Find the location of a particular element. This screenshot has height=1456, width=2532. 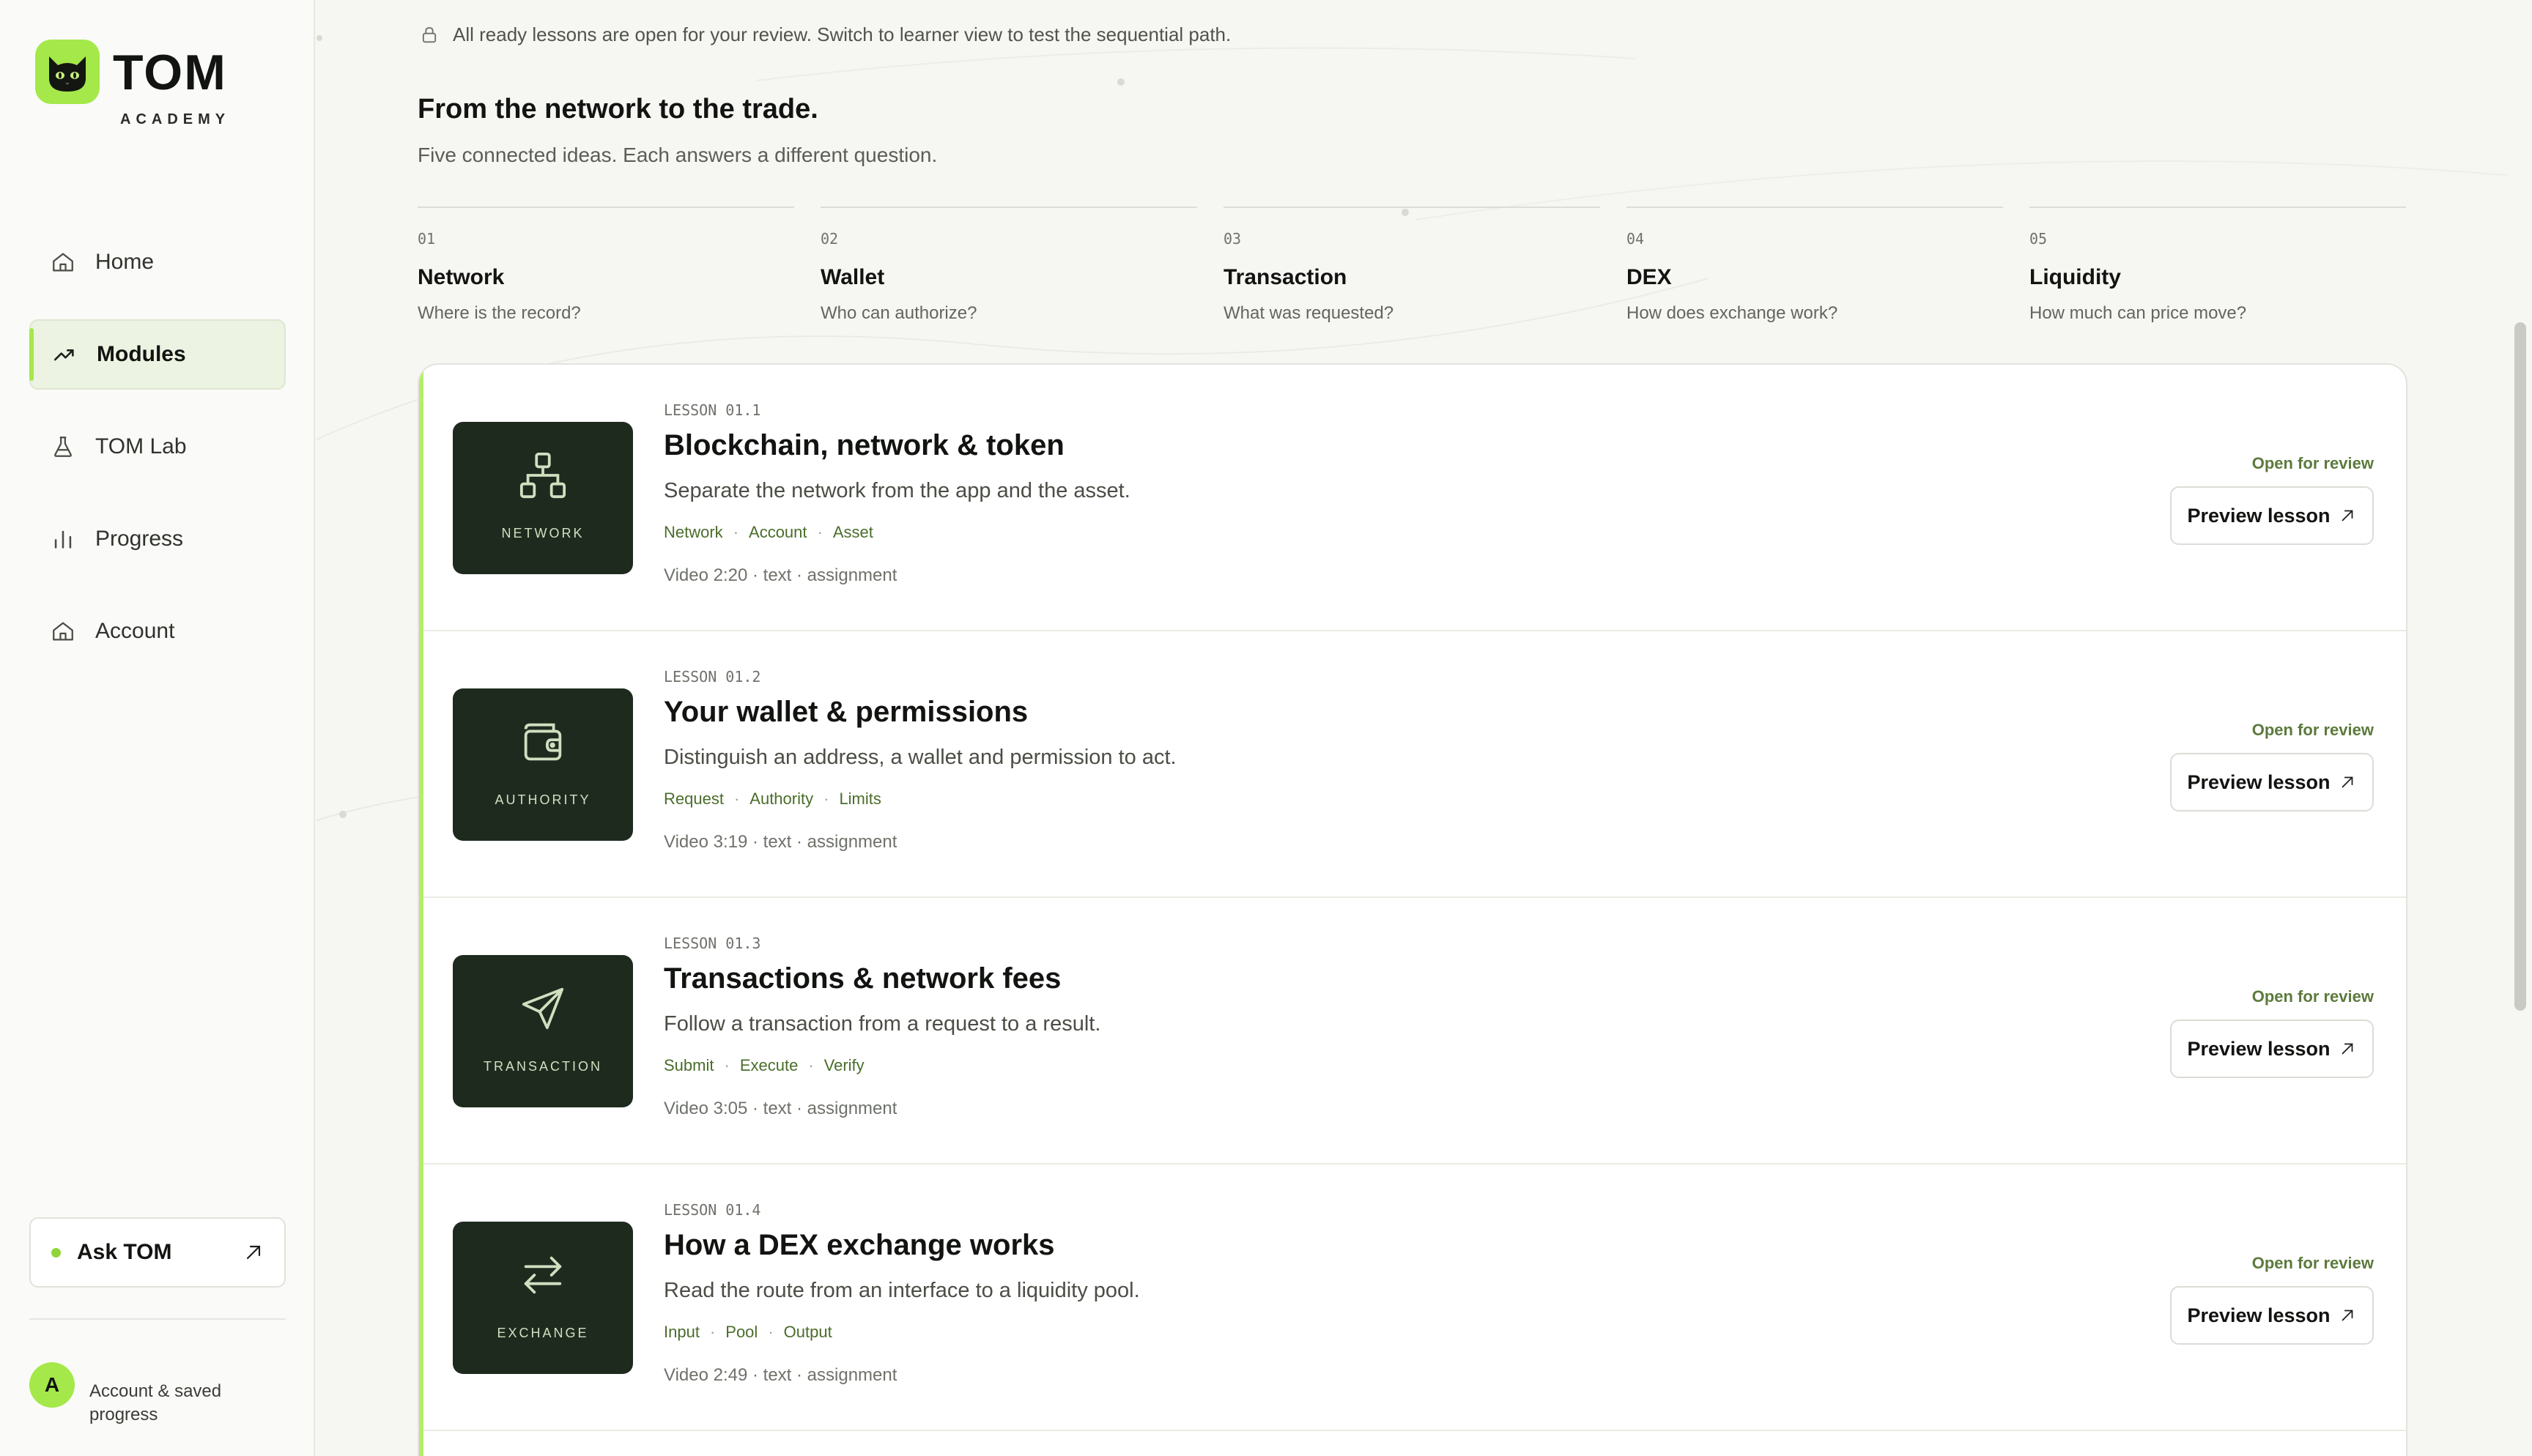

lesson-title: How a DEX exchange works is located at coordinates (859, 1245).